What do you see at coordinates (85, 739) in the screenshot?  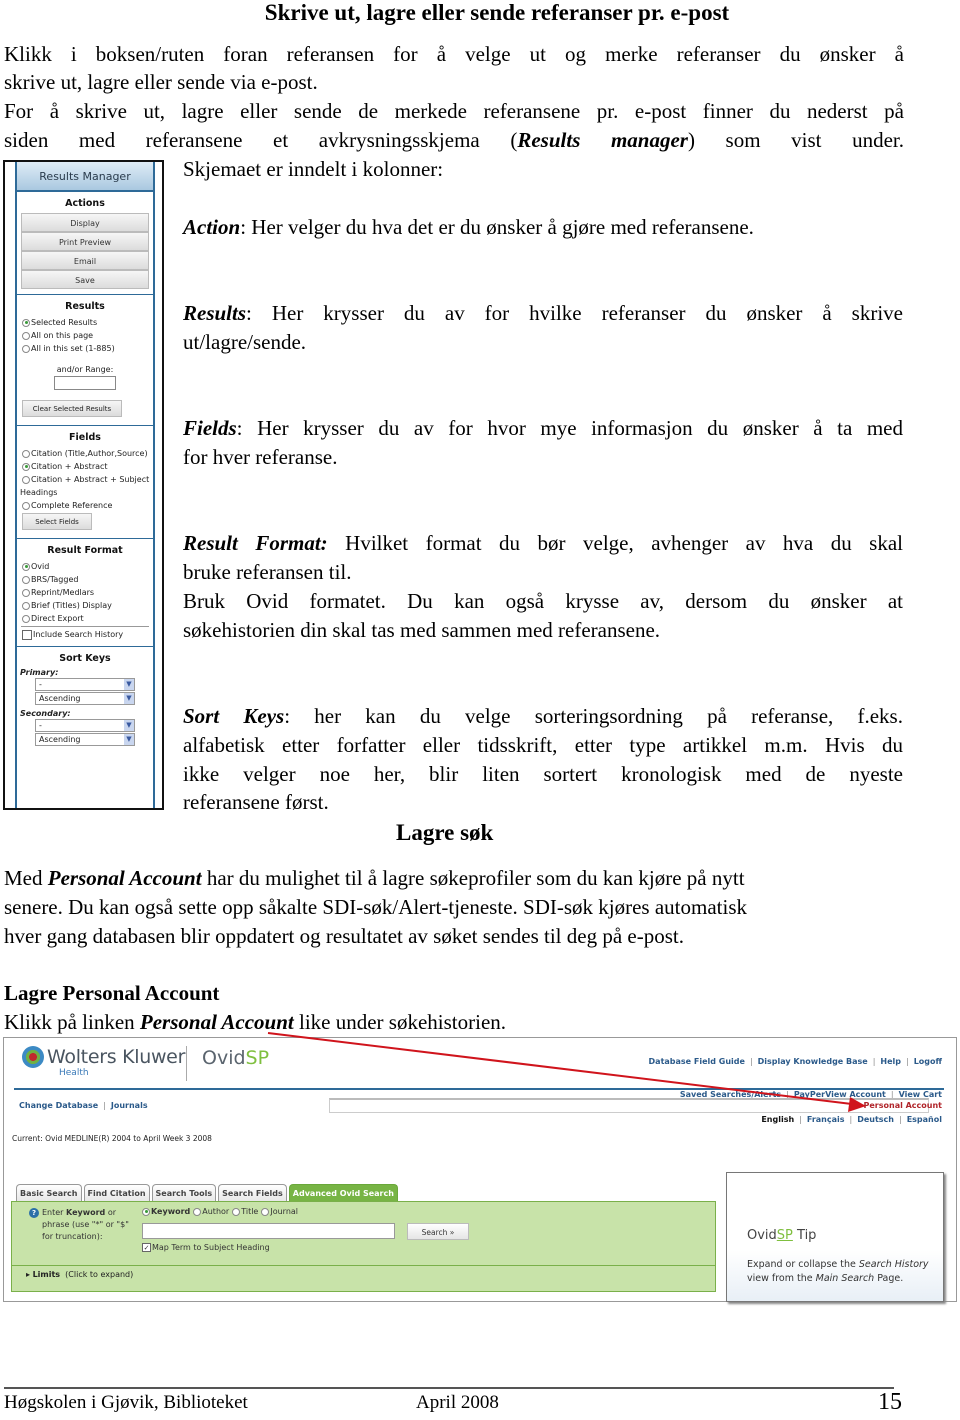 I see `secondary-order-select: Ascending ▼` at bounding box center [85, 739].